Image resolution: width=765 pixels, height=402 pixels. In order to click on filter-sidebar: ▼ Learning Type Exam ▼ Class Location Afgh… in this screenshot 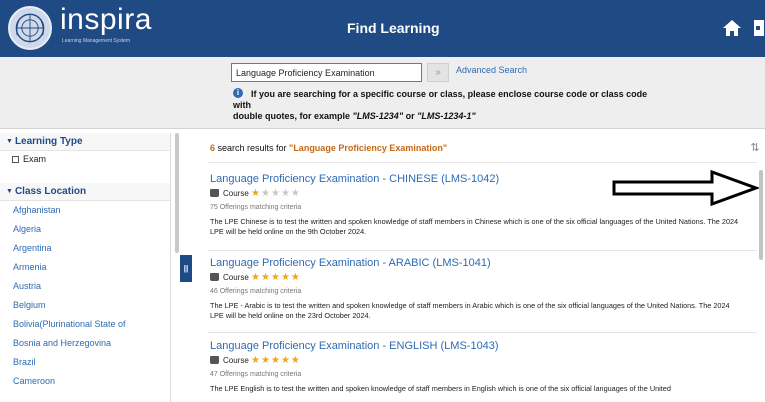, I will do `click(85, 267)`.